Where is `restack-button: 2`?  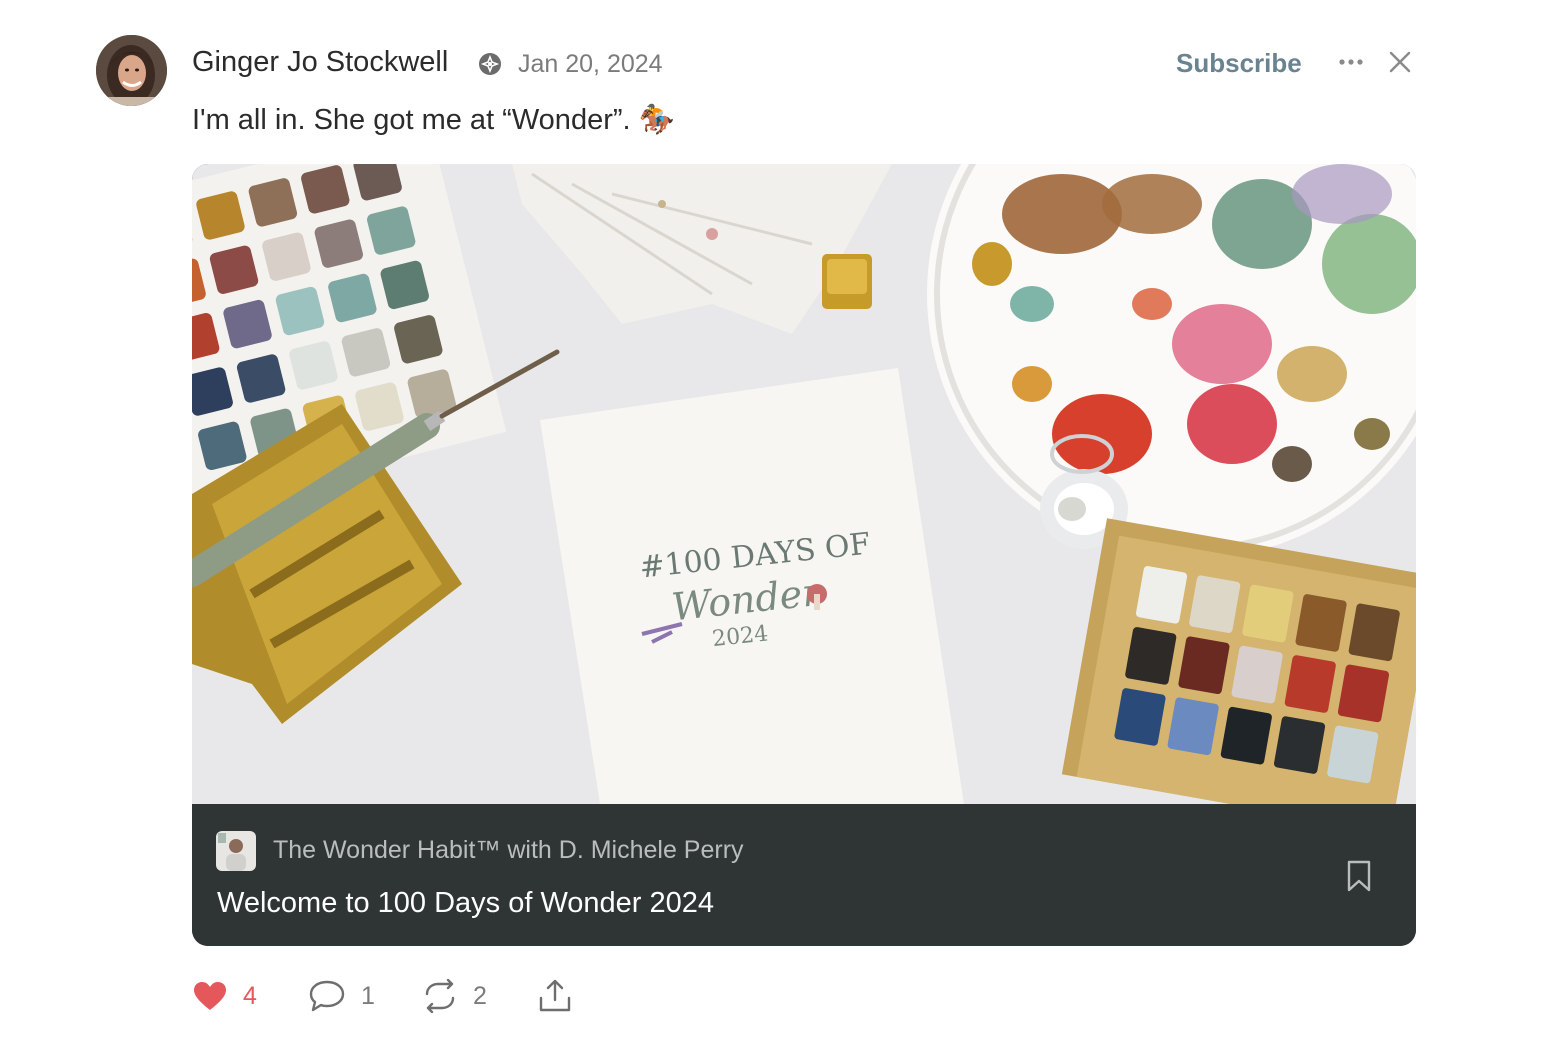
restack-button: 2 is located at coordinates (454, 996).